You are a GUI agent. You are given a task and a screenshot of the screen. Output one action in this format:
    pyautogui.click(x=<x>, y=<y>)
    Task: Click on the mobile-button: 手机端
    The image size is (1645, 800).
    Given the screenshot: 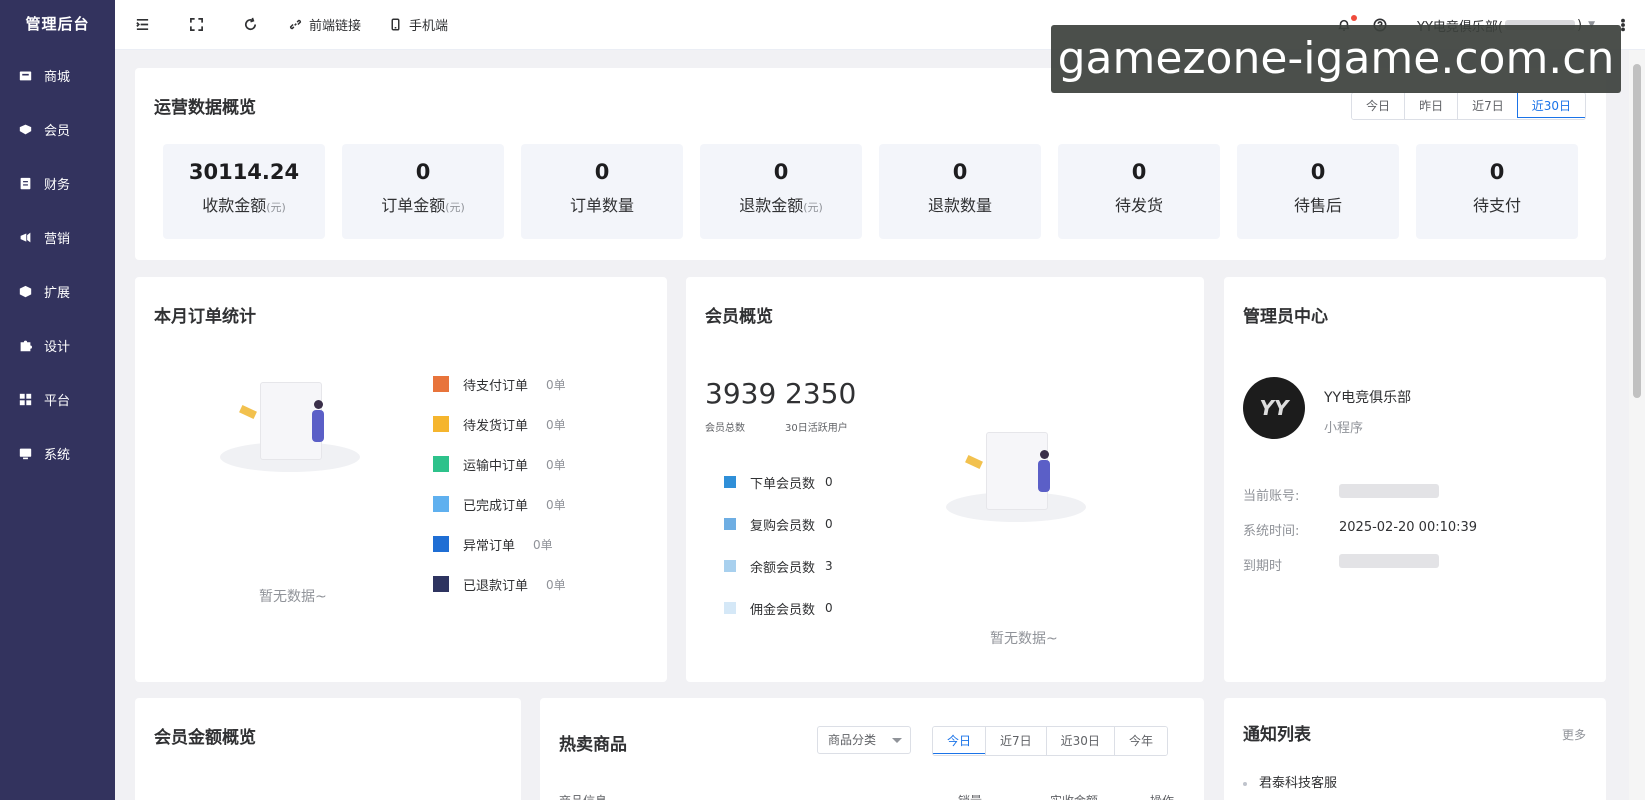 What is the action you would take?
    pyautogui.click(x=418, y=24)
    